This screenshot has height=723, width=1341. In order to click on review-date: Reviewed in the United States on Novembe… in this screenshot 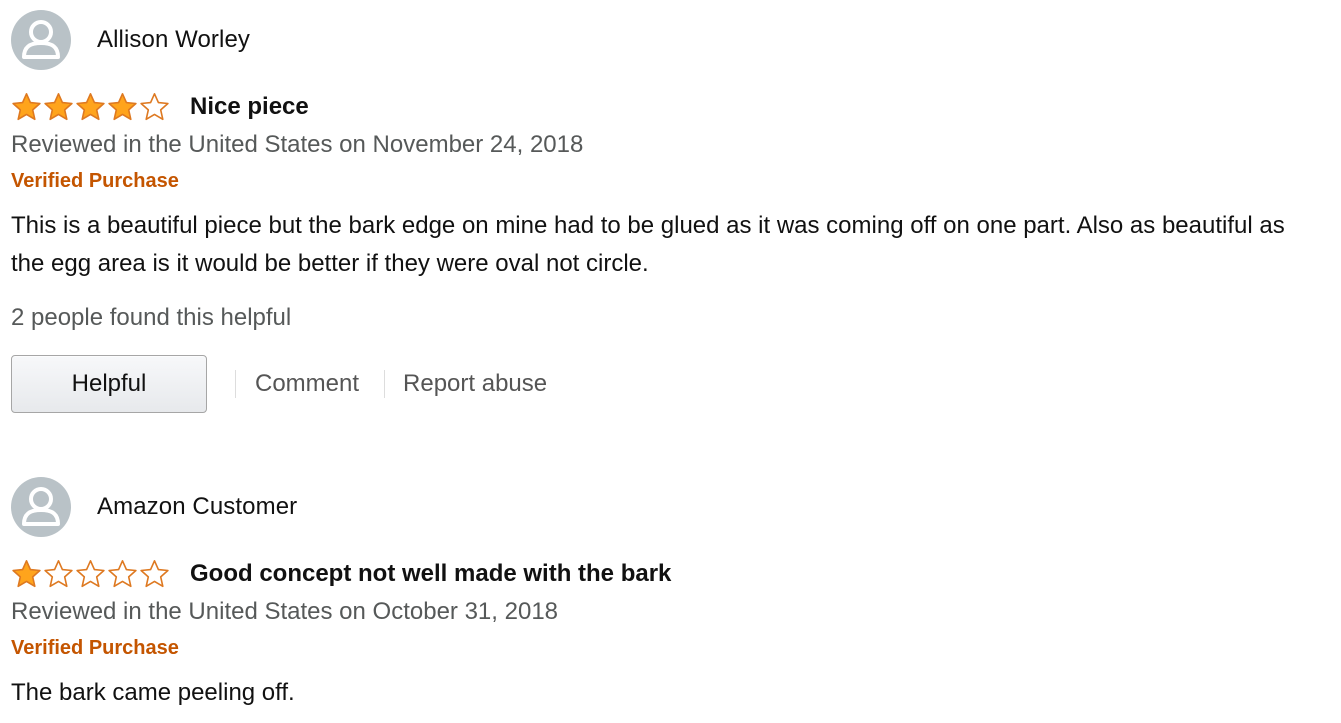, I will do `click(297, 144)`.